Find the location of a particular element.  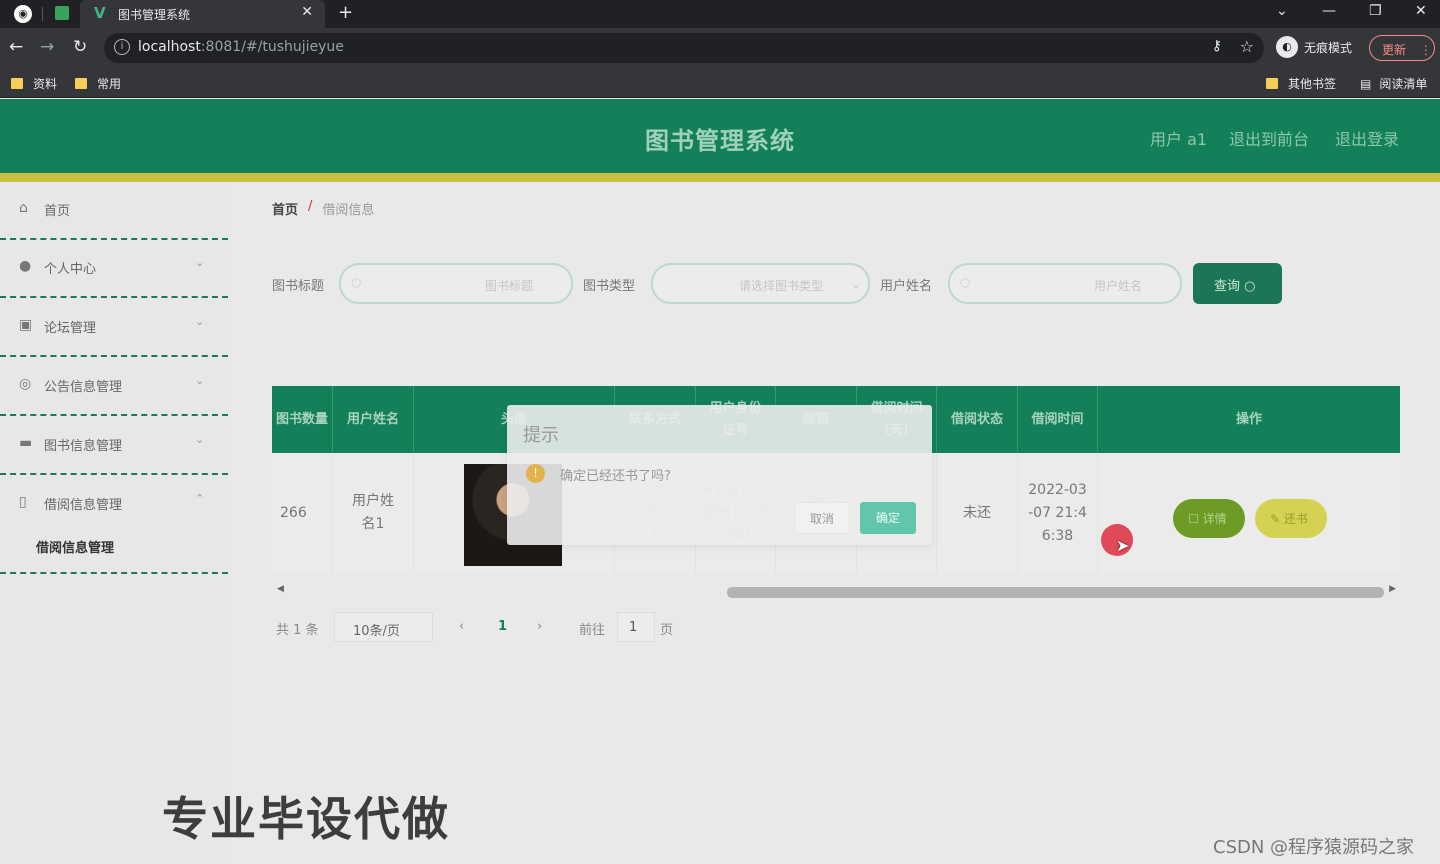

filter-type-label: 图书类型 is located at coordinates (609, 286).